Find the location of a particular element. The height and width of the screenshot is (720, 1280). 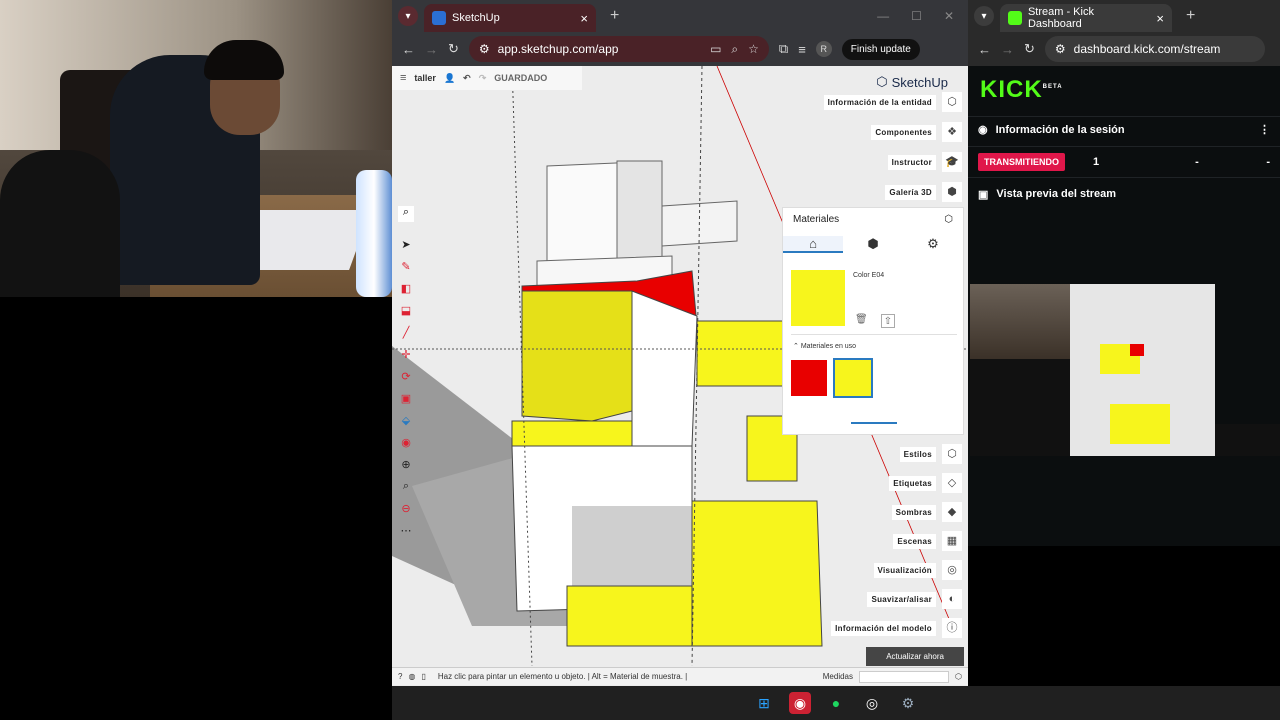

more-options-icon: ⋮ is located at coordinates (1264, 129).